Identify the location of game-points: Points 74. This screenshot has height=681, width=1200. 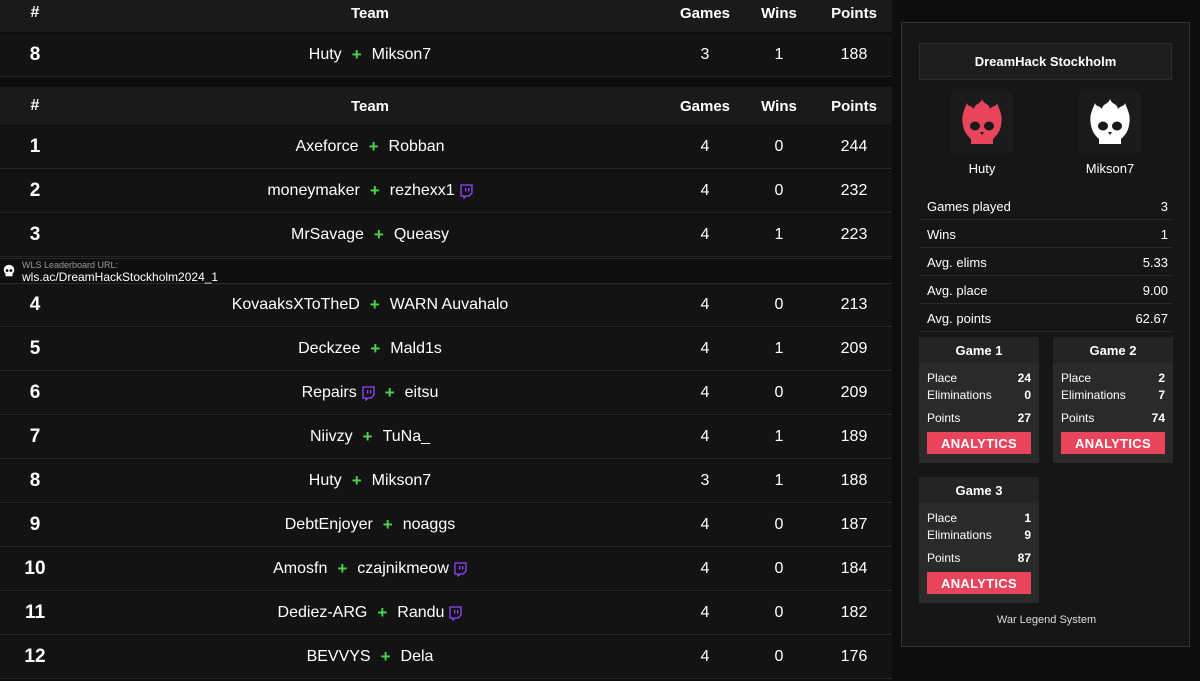
(1113, 418).